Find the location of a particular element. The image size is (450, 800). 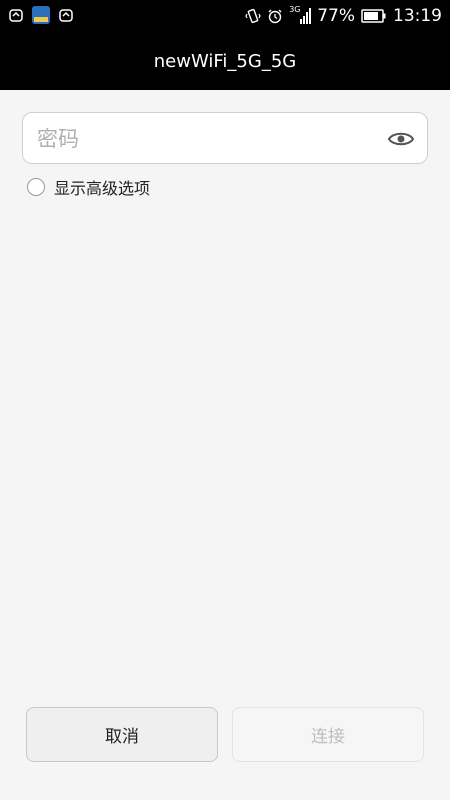

password-field is located at coordinates (225, 138).